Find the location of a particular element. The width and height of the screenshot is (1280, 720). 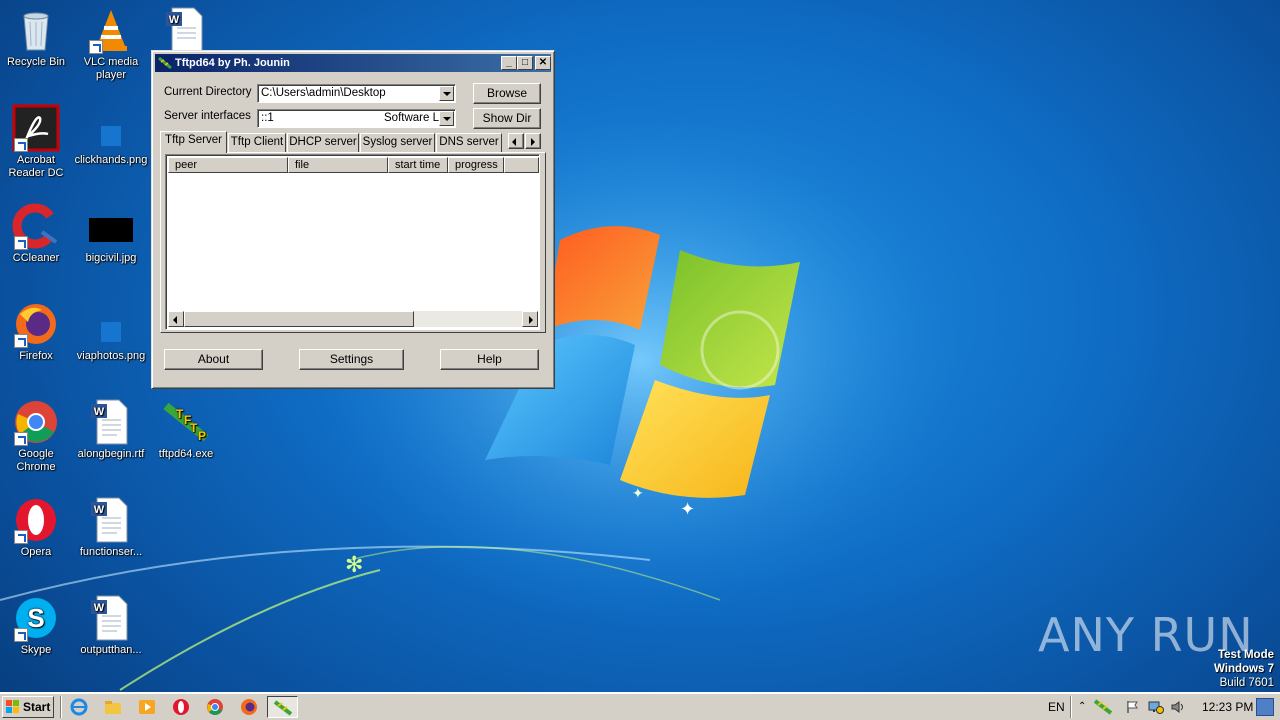

desktop-icon-viaphotos: viaphotos.png is located at coordinates (111, 331).